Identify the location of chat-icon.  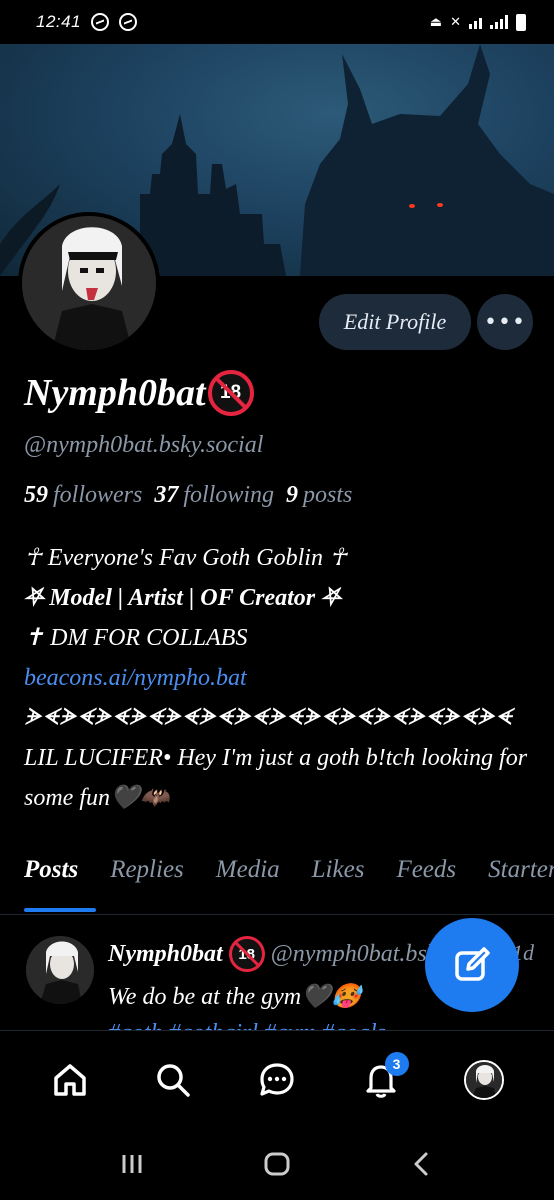
(277, 1079).